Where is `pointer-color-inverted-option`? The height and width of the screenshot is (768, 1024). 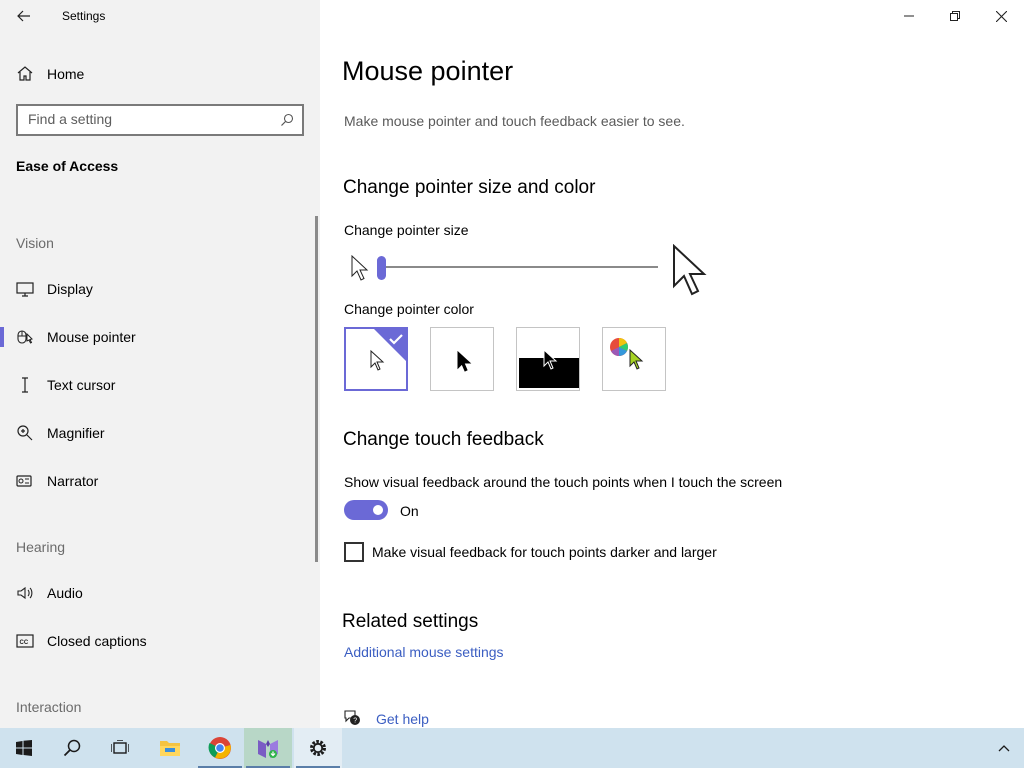
pointer-color-inverted-option is located at coordinates (548, 359).